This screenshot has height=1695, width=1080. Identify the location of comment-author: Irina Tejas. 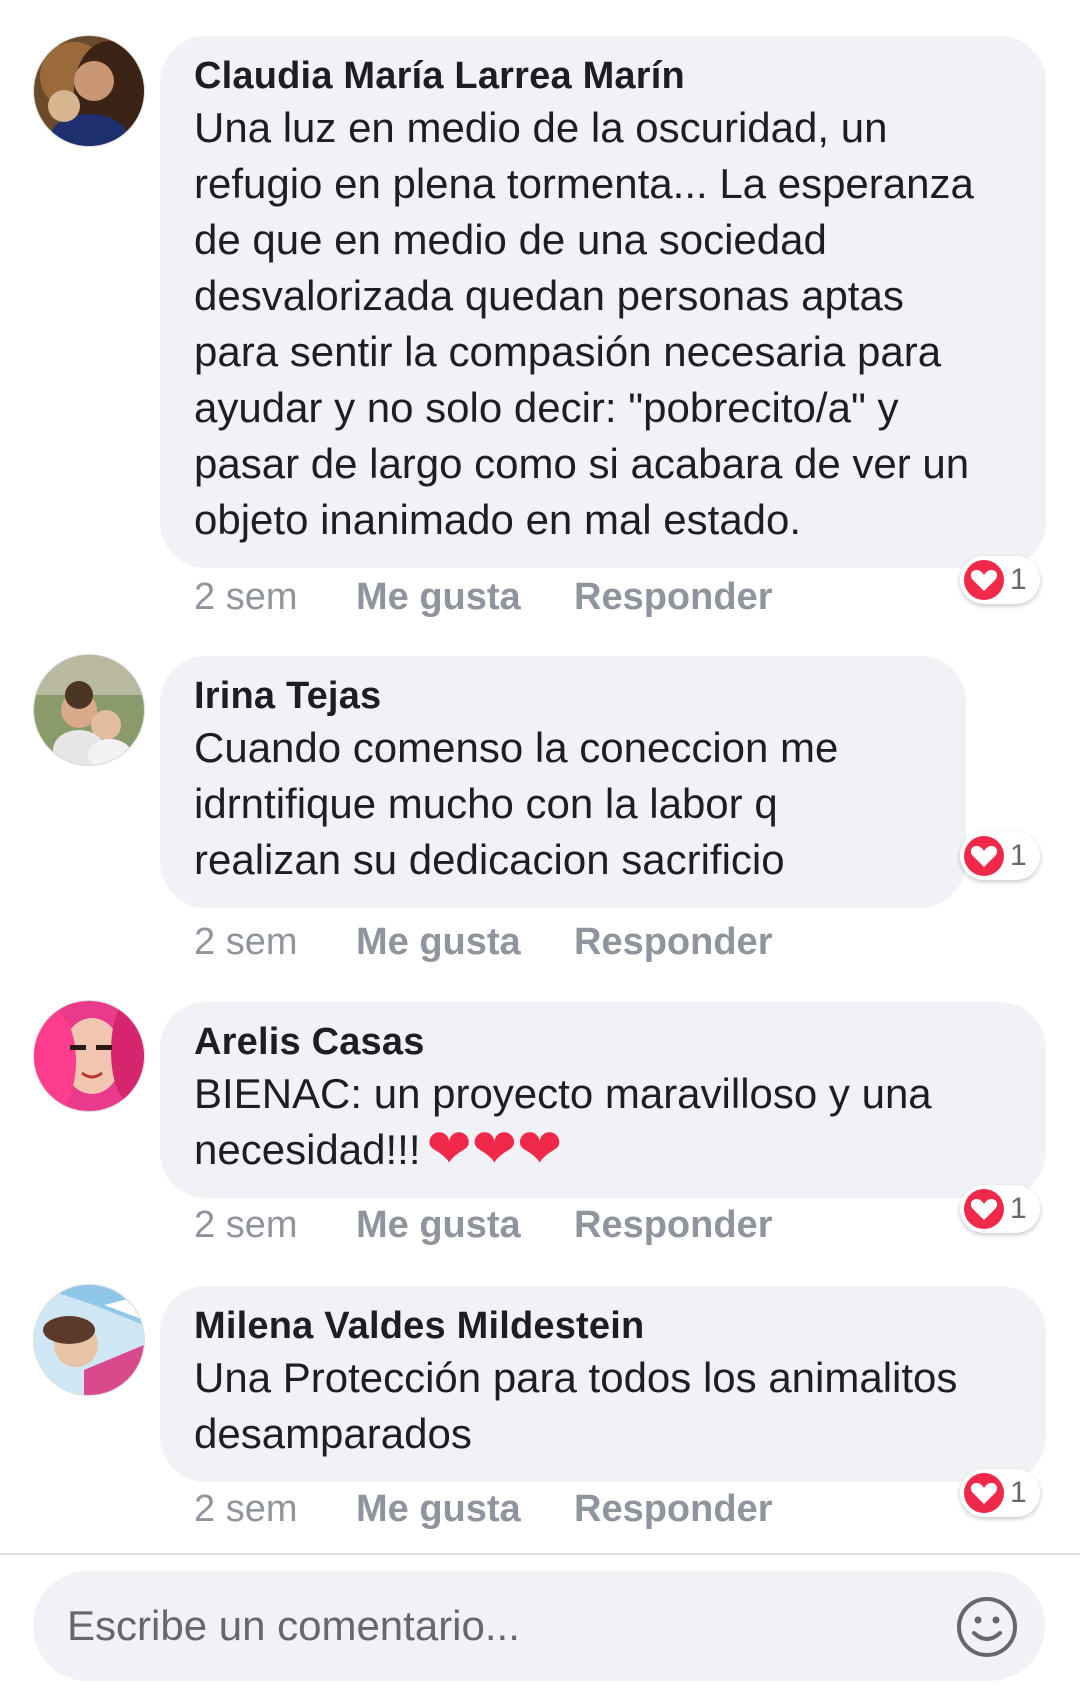
(563, 696).